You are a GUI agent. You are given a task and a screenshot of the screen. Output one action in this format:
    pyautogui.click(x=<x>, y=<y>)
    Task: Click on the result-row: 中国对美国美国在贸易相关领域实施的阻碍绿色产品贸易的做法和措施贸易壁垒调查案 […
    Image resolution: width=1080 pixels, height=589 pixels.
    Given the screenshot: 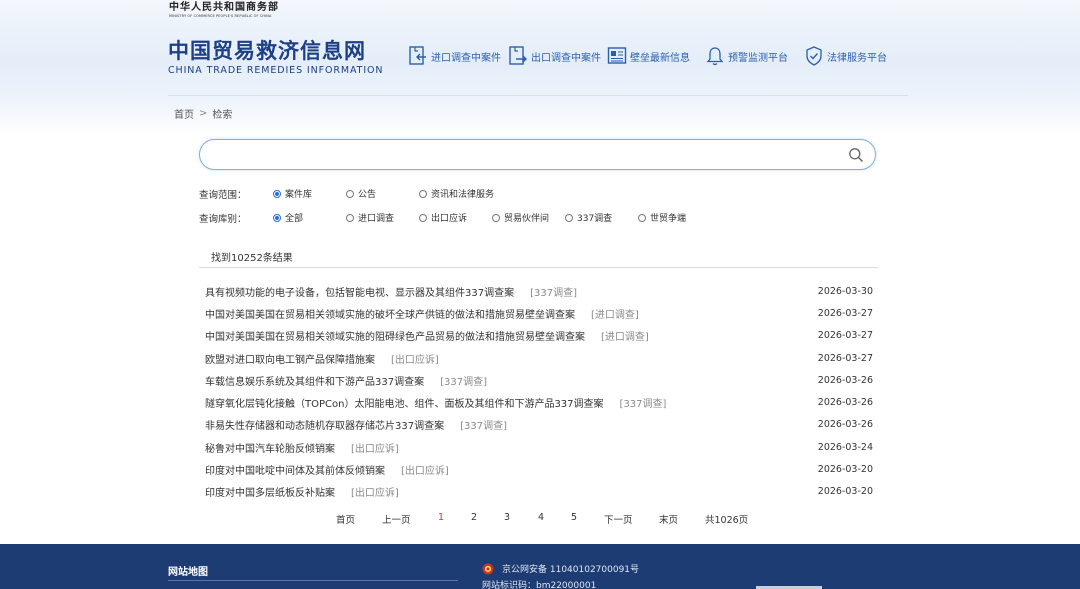 What is the action you would take?
    pyautogui.click(x=539, y=336)
    